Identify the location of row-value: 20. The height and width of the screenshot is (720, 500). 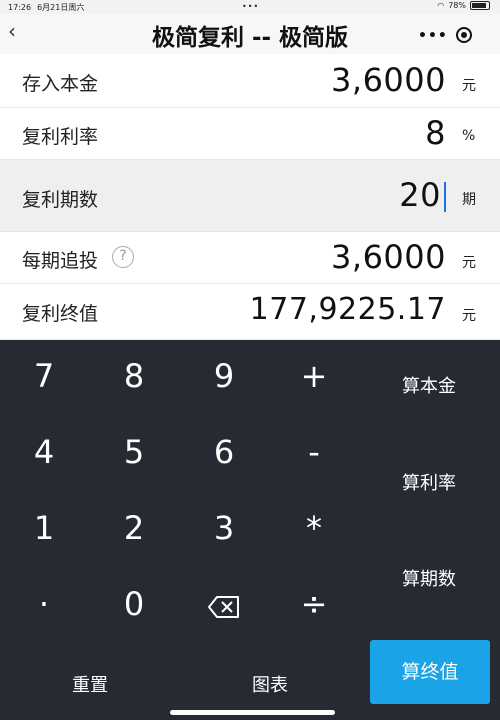
(420, 195).